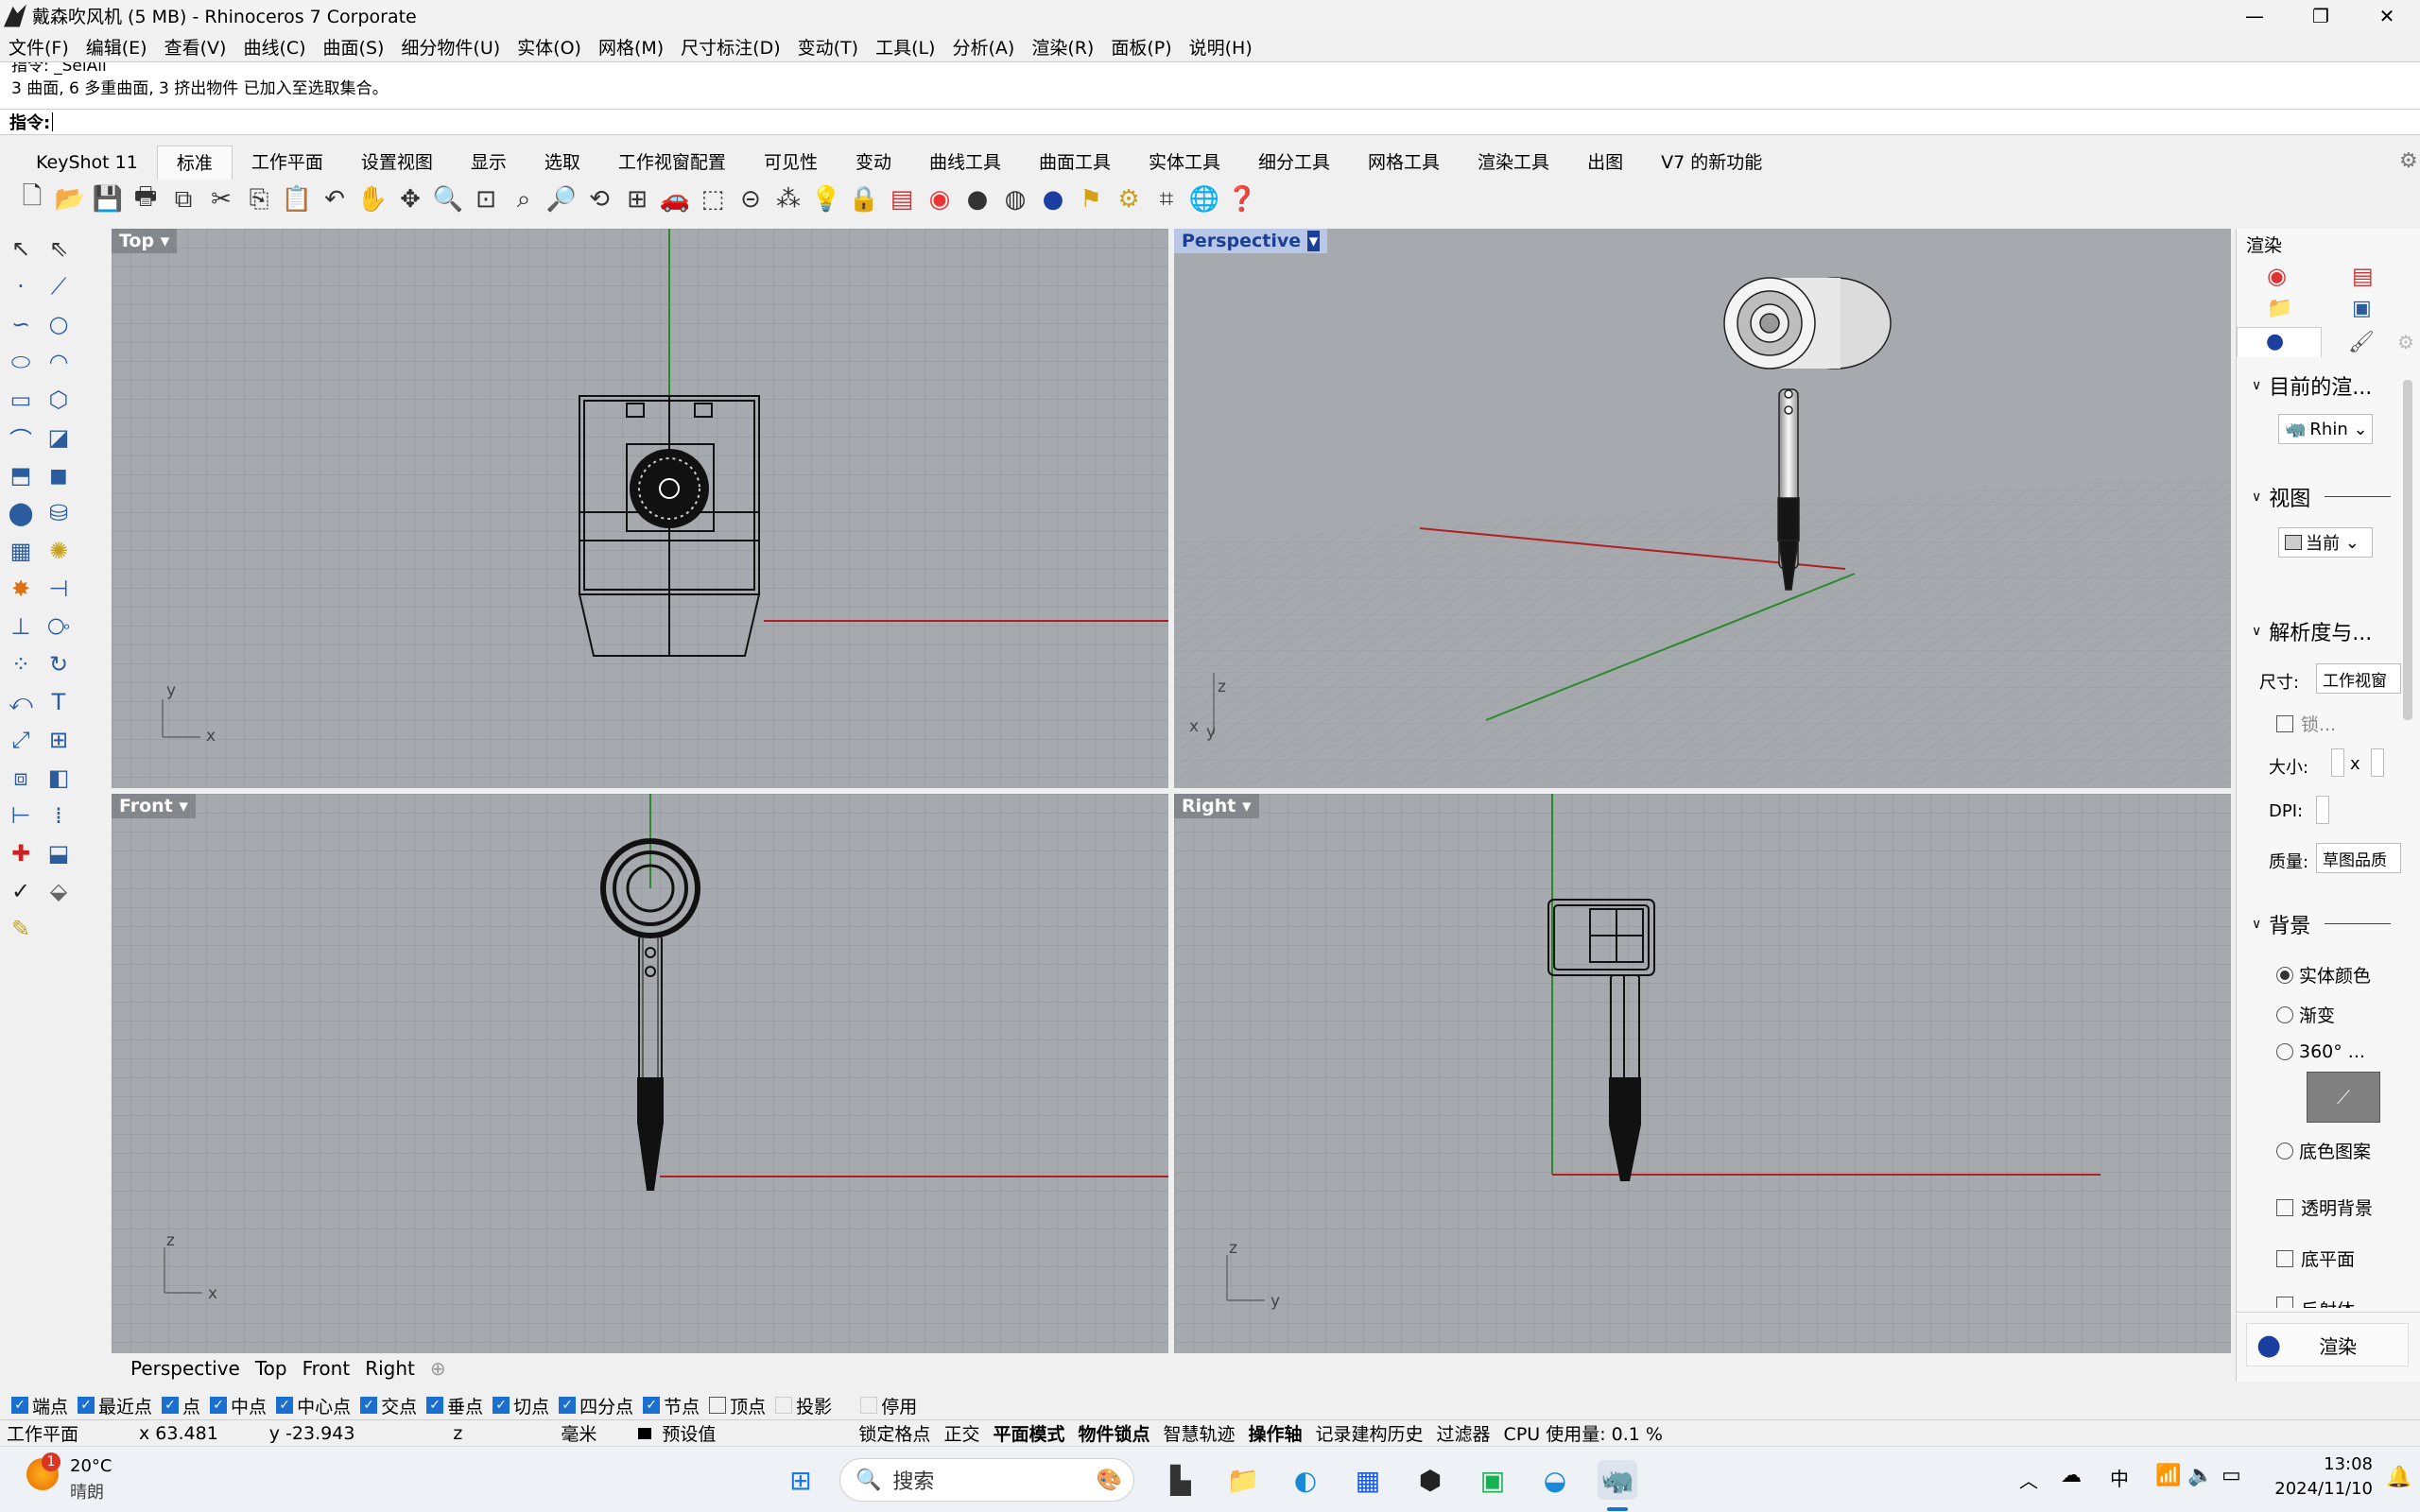 The image size is (2420, 1512). What do you see at coordinates (1368, 1480) in the screenshot?
I see `ms-store-icon: ▦` at bounding box center [1368, 1480].